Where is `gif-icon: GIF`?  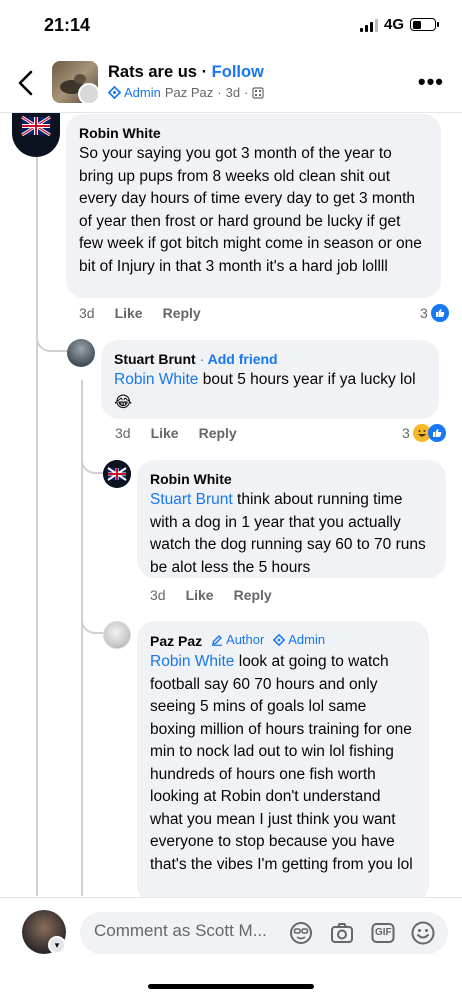 gif-icon: GIF is located at coordinates (383, 933).